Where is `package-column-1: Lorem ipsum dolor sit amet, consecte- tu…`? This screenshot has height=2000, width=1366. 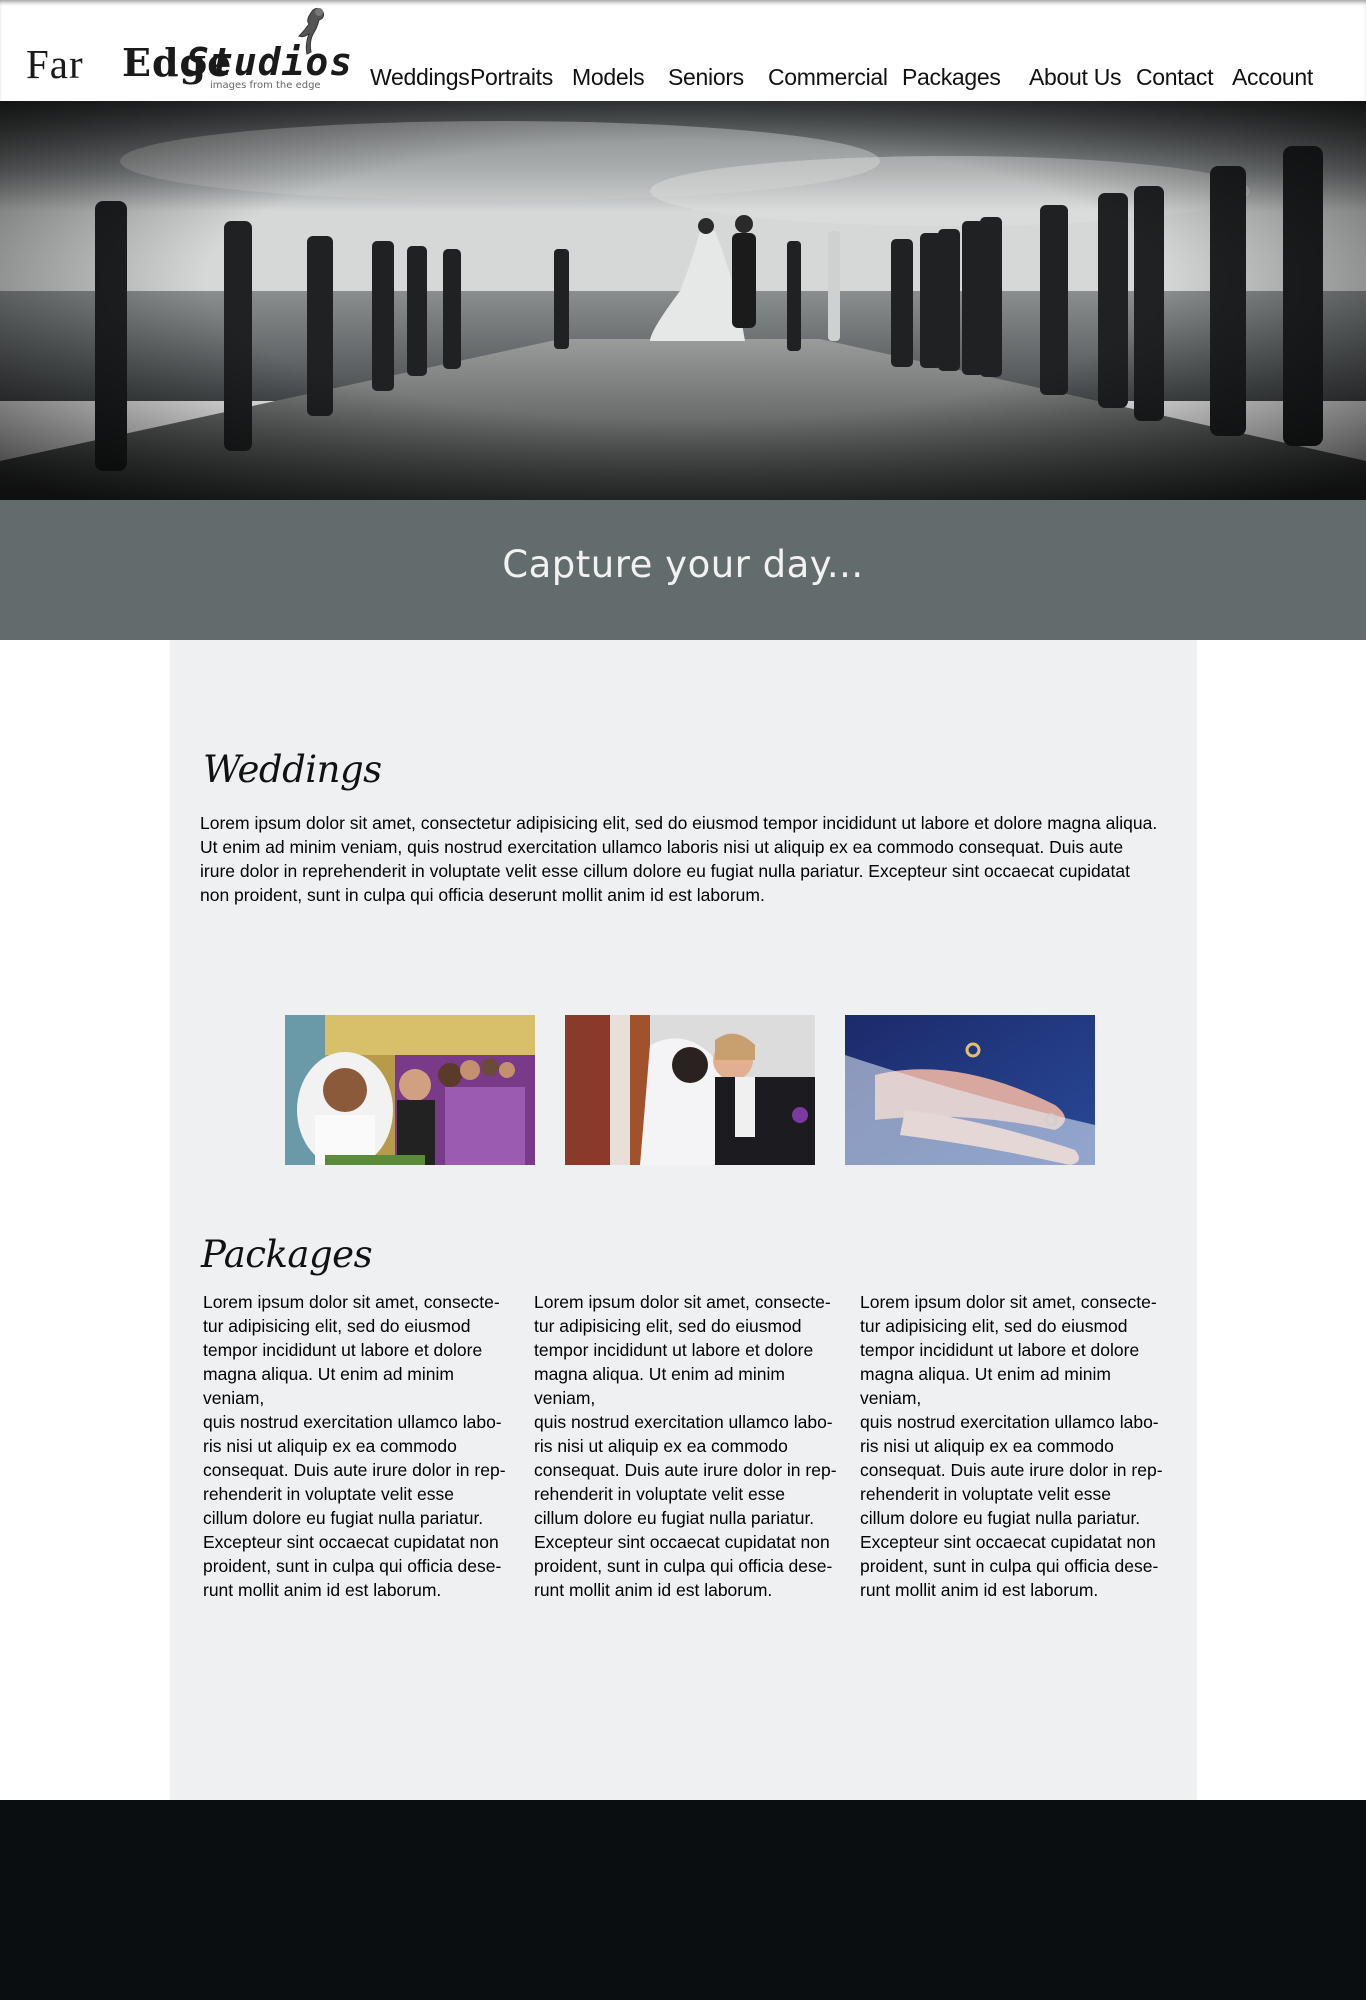
package-column-1: Lorem ipsum dolor sit amet, consecte- tu… is located at coordinates (354, 1446).